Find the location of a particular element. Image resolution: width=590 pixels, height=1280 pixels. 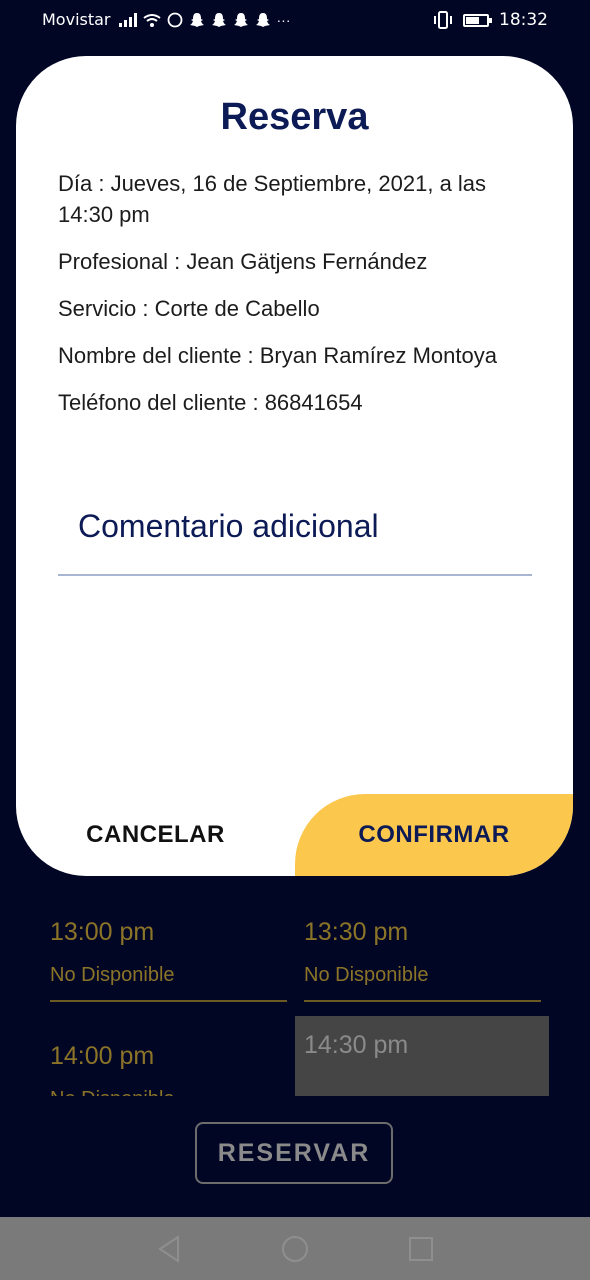

battery-icon is located at coordinates (477, 20).